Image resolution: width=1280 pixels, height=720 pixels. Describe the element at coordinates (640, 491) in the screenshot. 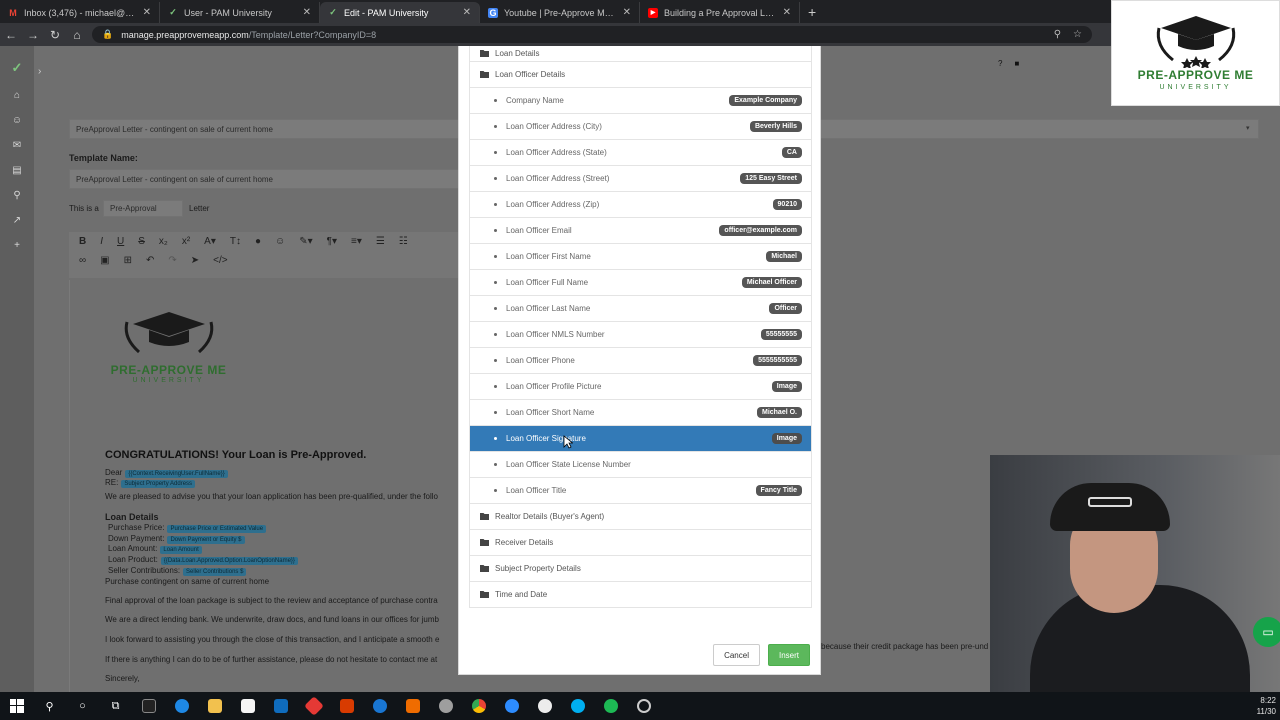

I see `field-lo-title: Loan Officer Title Fancy Title` at that location.